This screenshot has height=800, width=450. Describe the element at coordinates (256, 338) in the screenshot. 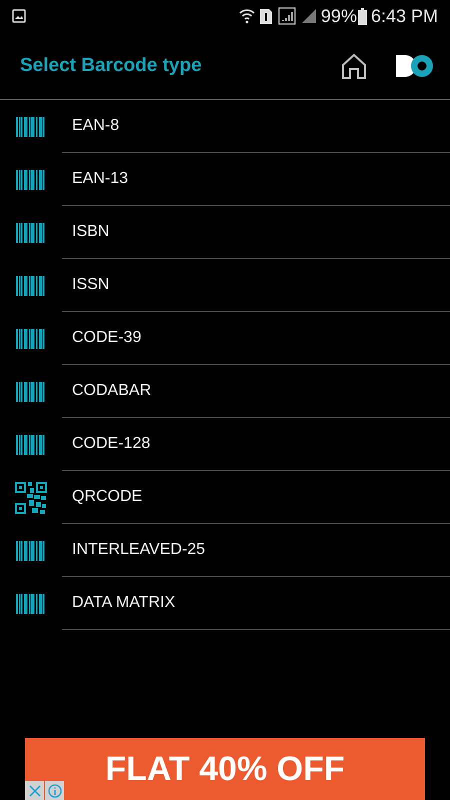

I see `barcode-type-item: CODE-39` at that location.